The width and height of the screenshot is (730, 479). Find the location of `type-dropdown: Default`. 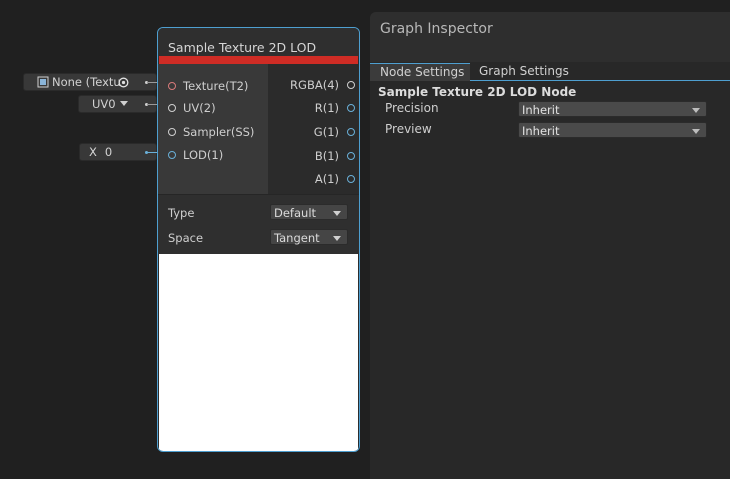

type-dropdown: Default is located at coordinates (309, 212).